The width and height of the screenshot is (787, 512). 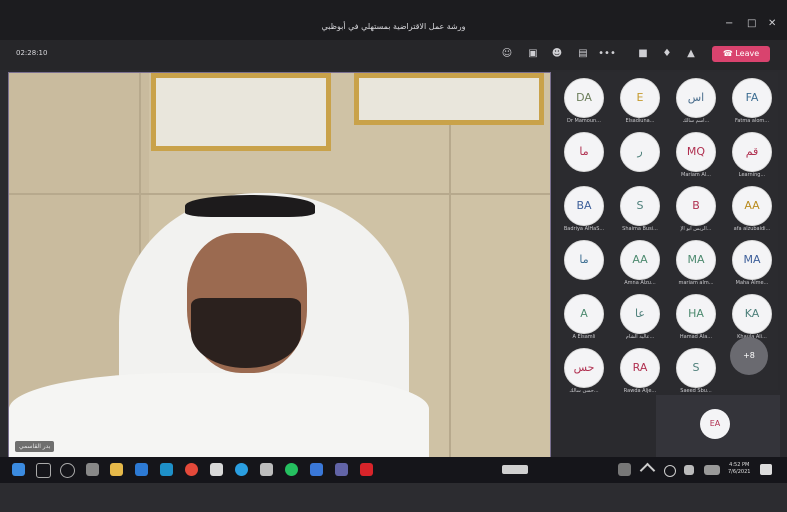 What do you see at coordinates (729, 53) in the screenshot?
I see `phone-icon: ☎` at bounding box center [729, 53].